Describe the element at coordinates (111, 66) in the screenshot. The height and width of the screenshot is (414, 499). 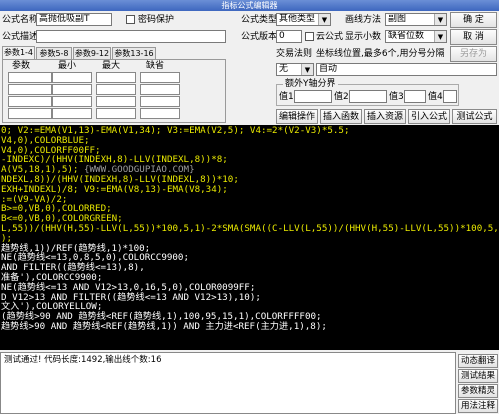
I see `param-header-max: 最大` at that location.